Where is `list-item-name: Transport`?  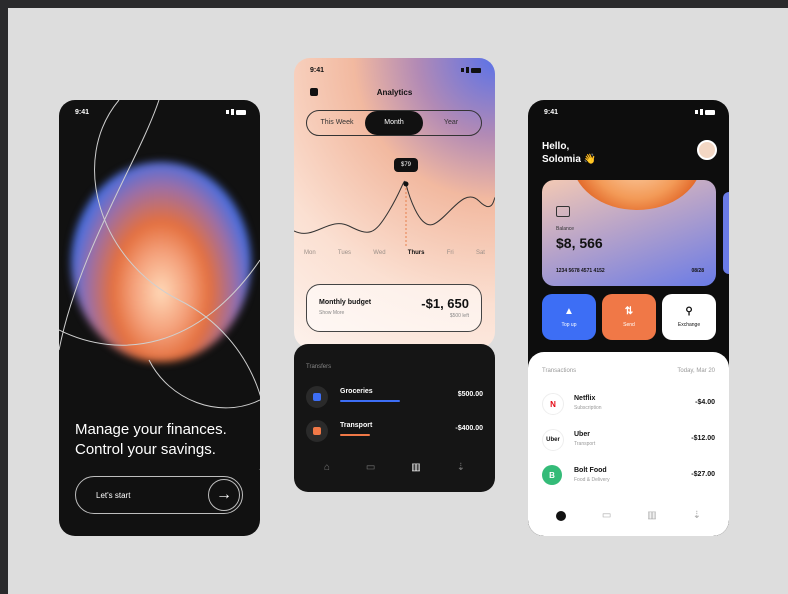
list-item-name: Transport is located at coordinates (356, 425).